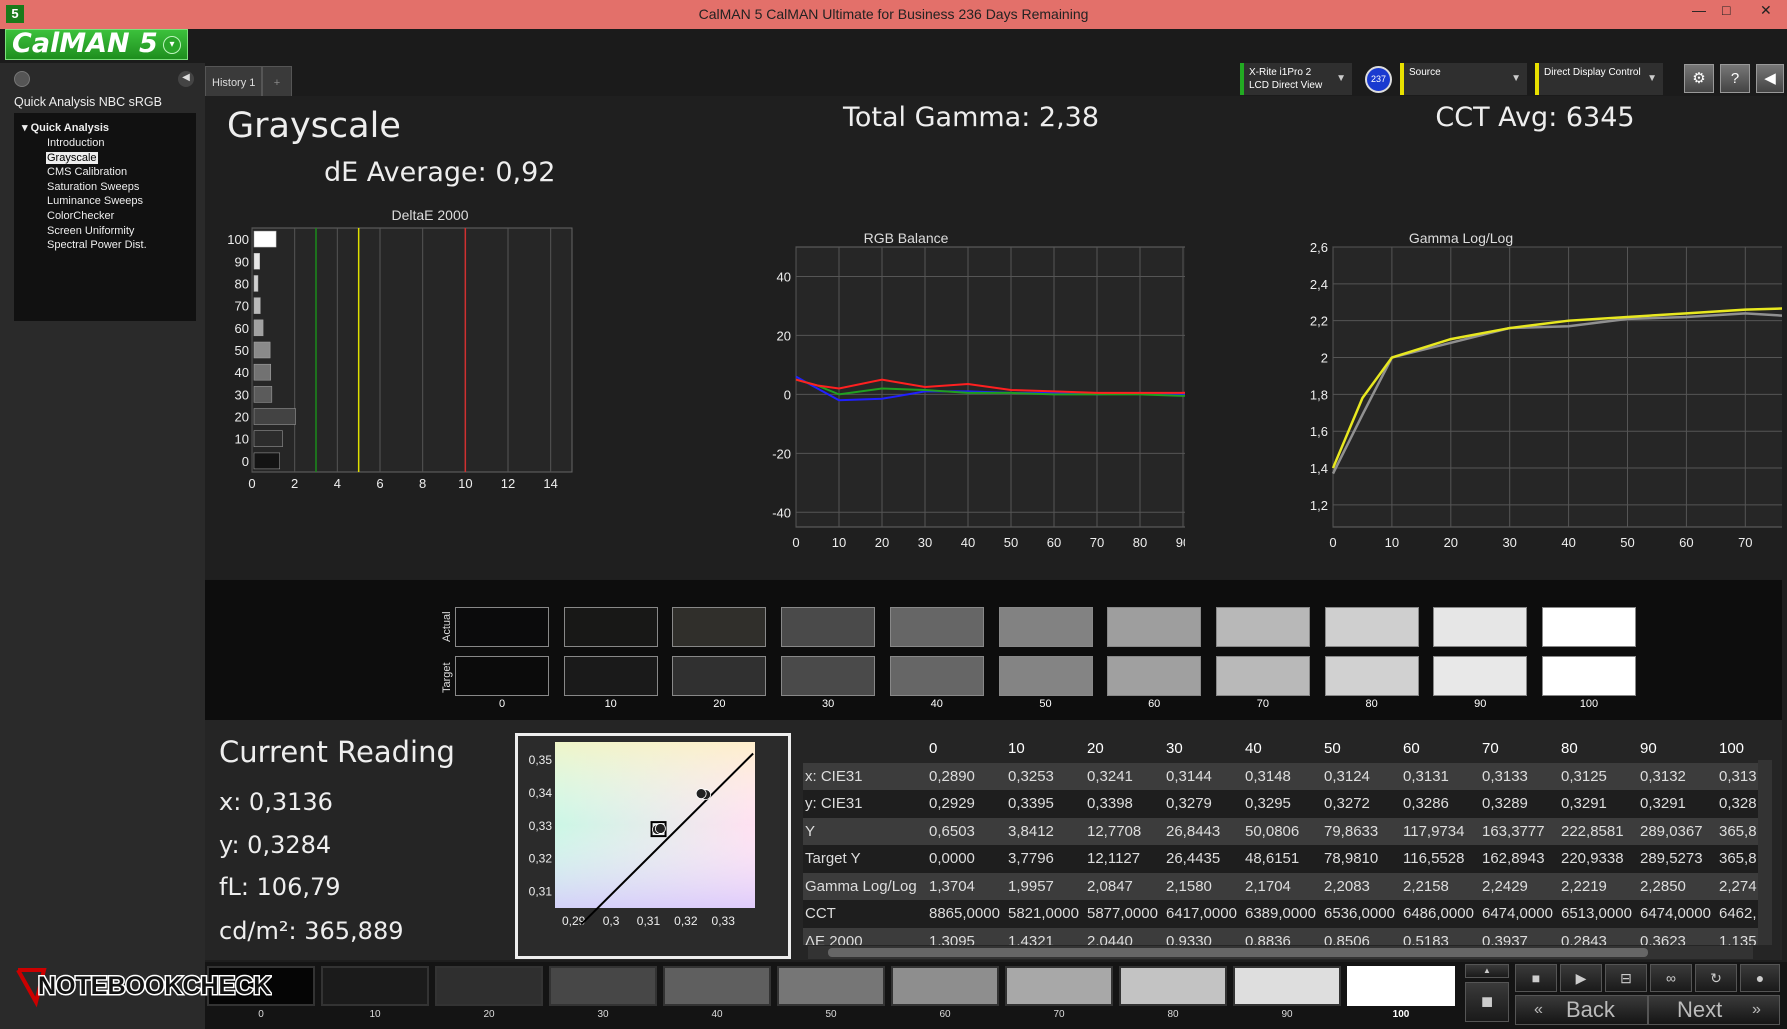 This screenshot has width=1787, height=1029. What do you see at coordinates (96, 44) in the screenshot?
I see `calman-logo-button: CalMAN 5 ▾` at bounding box center [96, 44].